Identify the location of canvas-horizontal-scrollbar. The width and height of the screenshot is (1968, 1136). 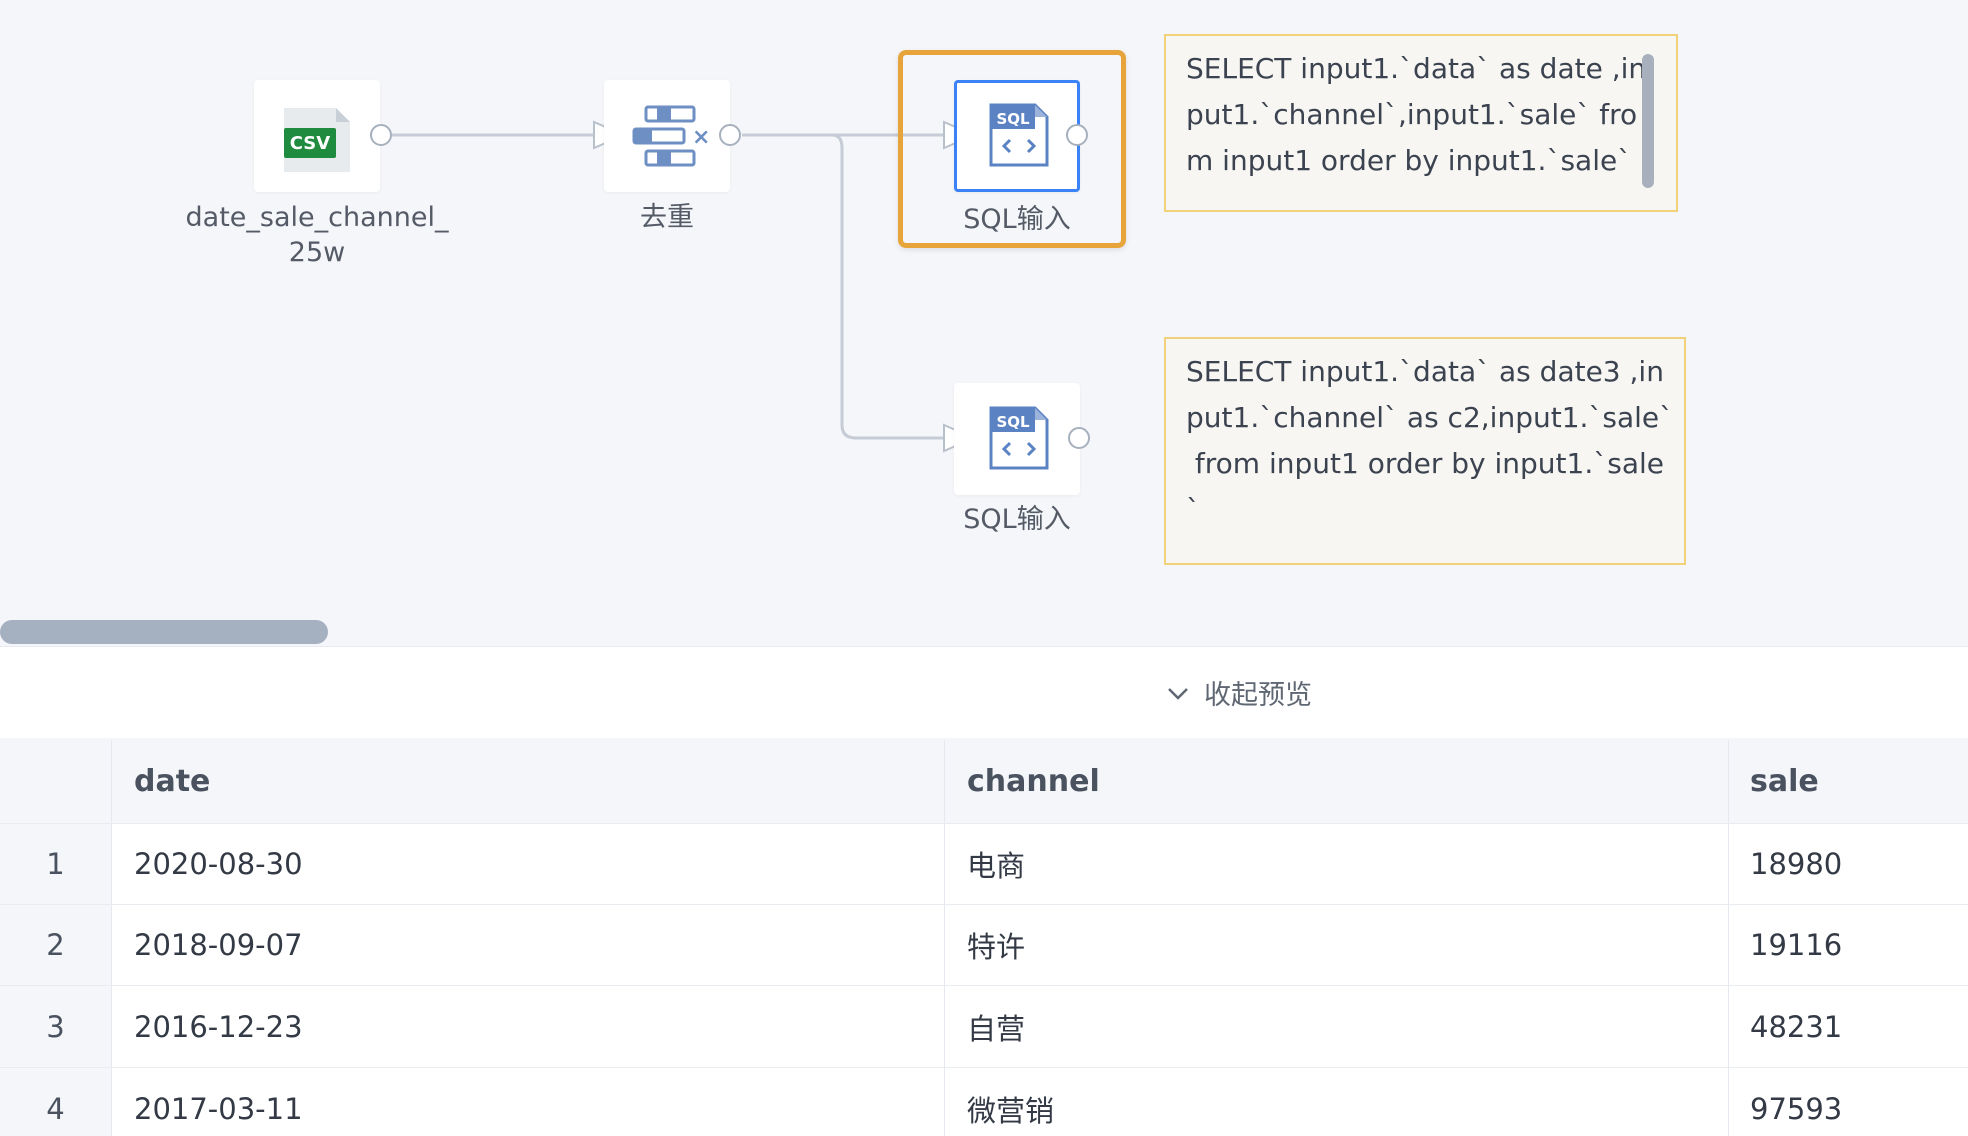
(164, 632).